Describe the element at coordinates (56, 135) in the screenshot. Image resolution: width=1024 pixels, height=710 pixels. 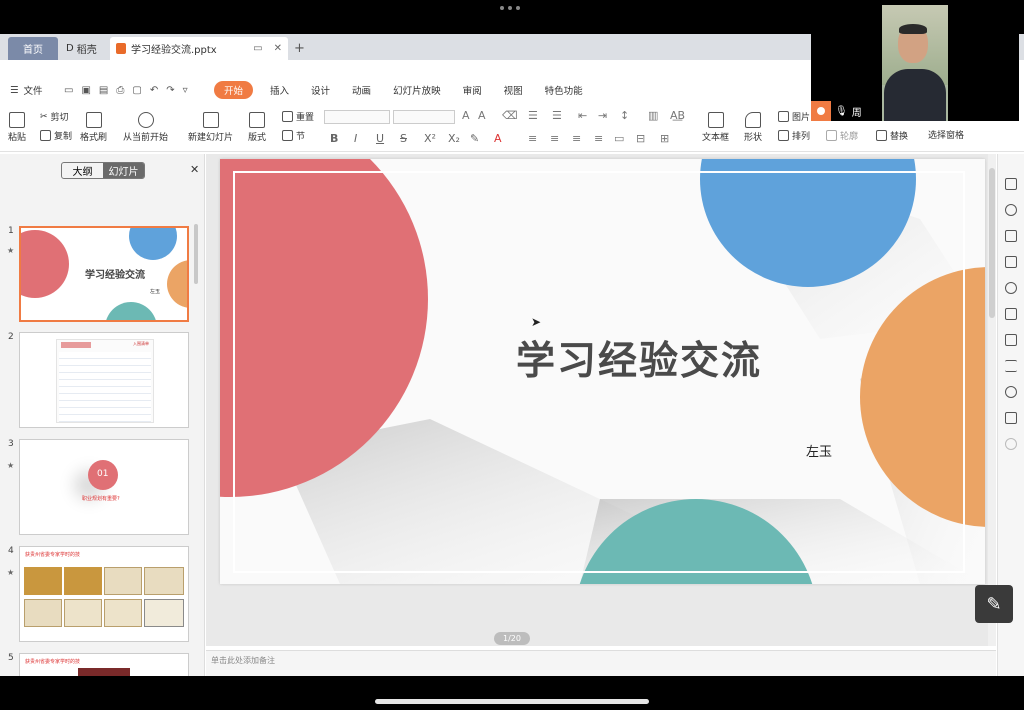
I see `copy-button: 复制` at that location.